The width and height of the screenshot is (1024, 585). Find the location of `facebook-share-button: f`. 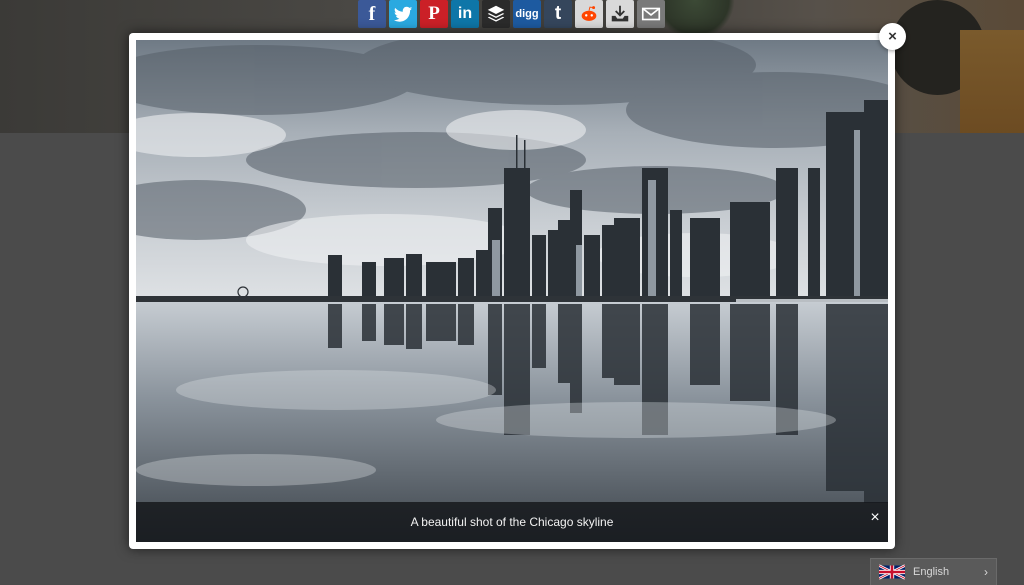

facebook-share-button: f is located at coordinates (372, 14).